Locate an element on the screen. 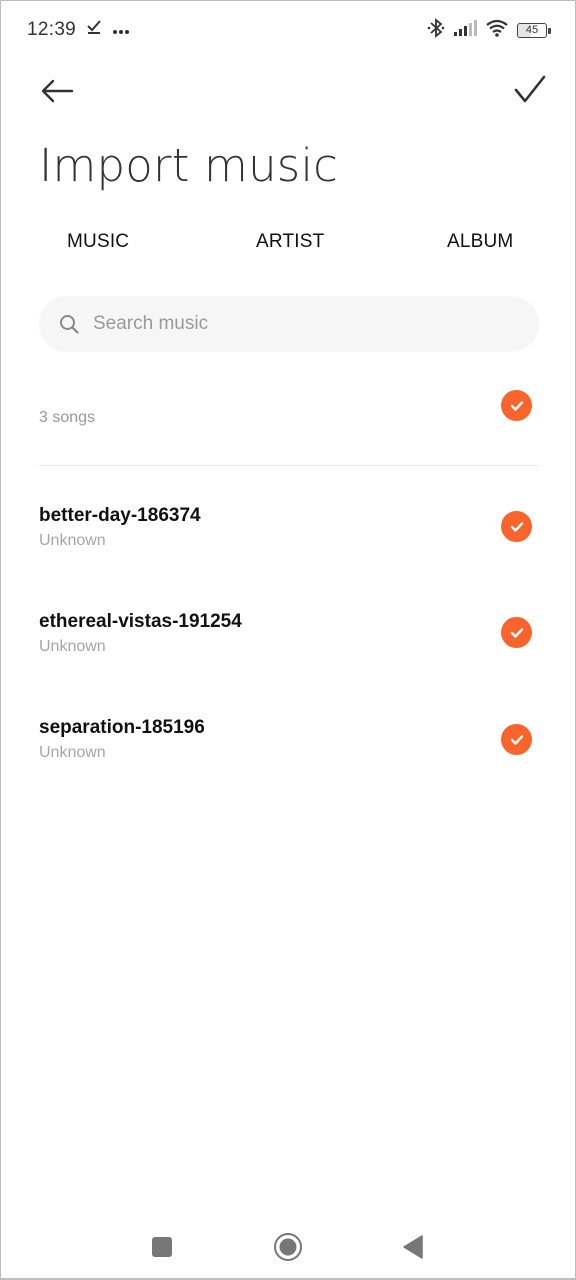 This screenshot has width=576, height=1280. back-triangle-icon is located at coordinates (413, 1247).